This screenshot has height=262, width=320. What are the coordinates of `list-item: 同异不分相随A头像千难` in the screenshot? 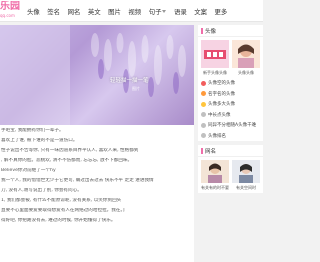 It's located at (230, 125).